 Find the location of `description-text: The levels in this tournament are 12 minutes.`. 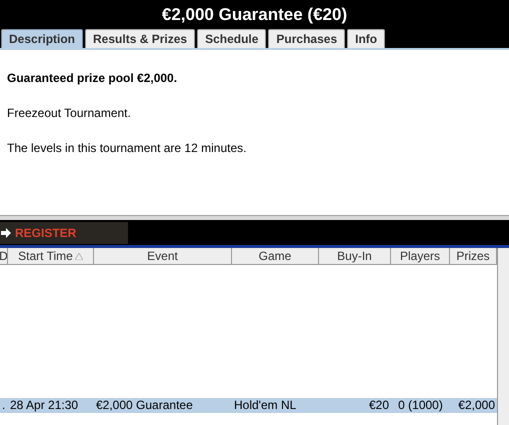

description-text: The levels in this tournament are 12 minutes. is located at coordinates (127, 148).